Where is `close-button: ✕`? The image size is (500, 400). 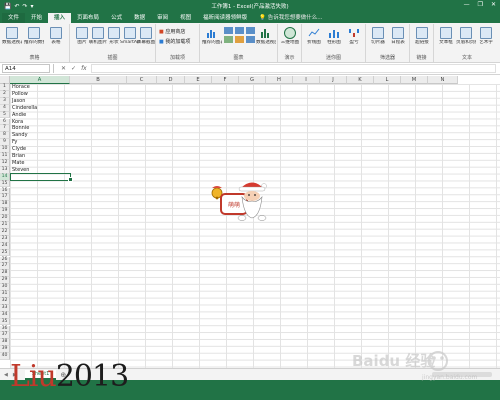 close-button: ✕ is located at coordinates (493, 4).